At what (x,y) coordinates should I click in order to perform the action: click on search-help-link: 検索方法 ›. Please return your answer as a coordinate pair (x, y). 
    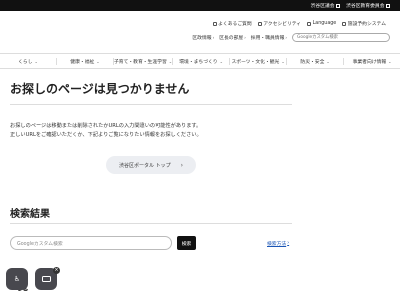
    Looking at the image, I should click on (278, 243).